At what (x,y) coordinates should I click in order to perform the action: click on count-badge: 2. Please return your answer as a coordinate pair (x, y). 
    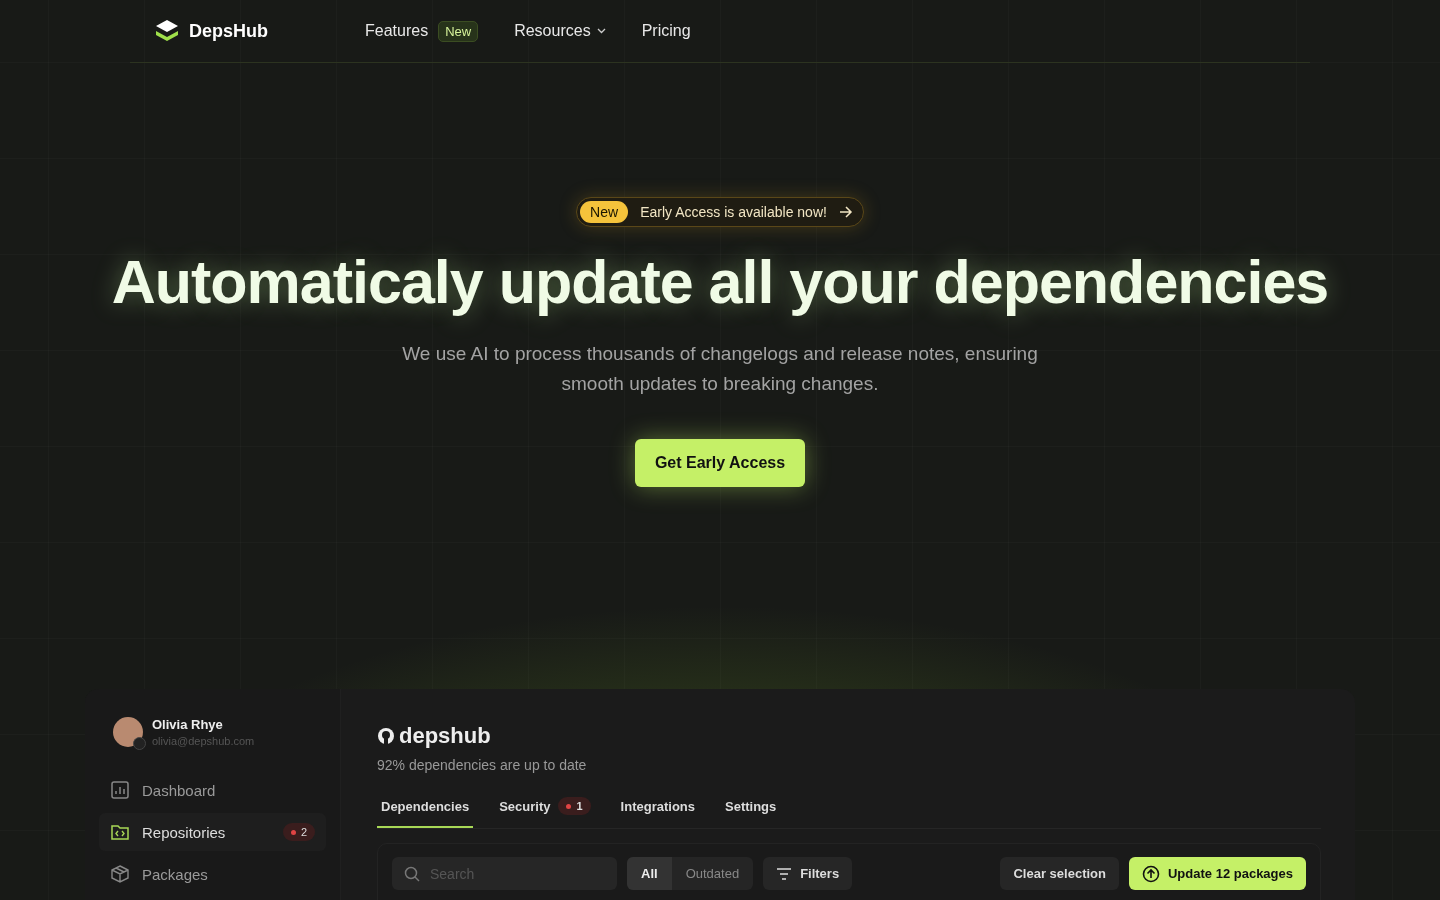
    Looking at the image, I should click on (298, 832).